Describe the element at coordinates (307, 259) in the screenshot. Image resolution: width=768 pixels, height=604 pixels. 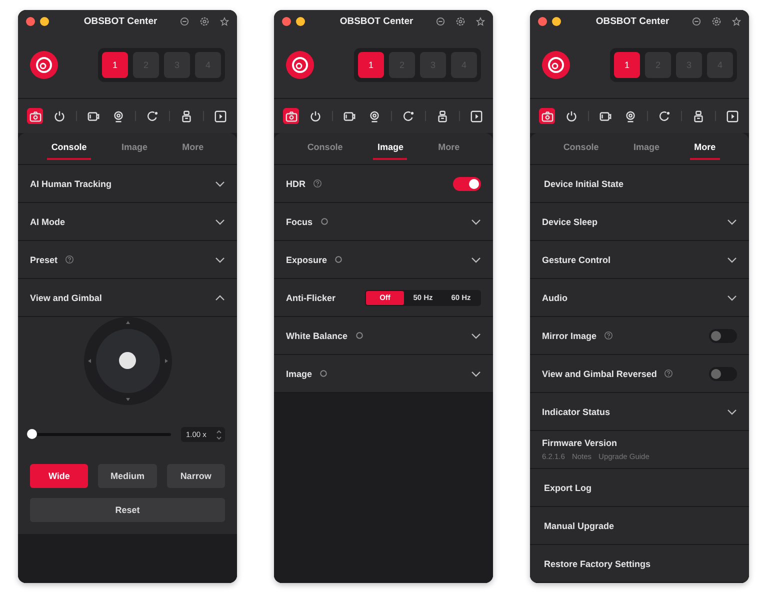
I see `row-label: Exposure` at that location.